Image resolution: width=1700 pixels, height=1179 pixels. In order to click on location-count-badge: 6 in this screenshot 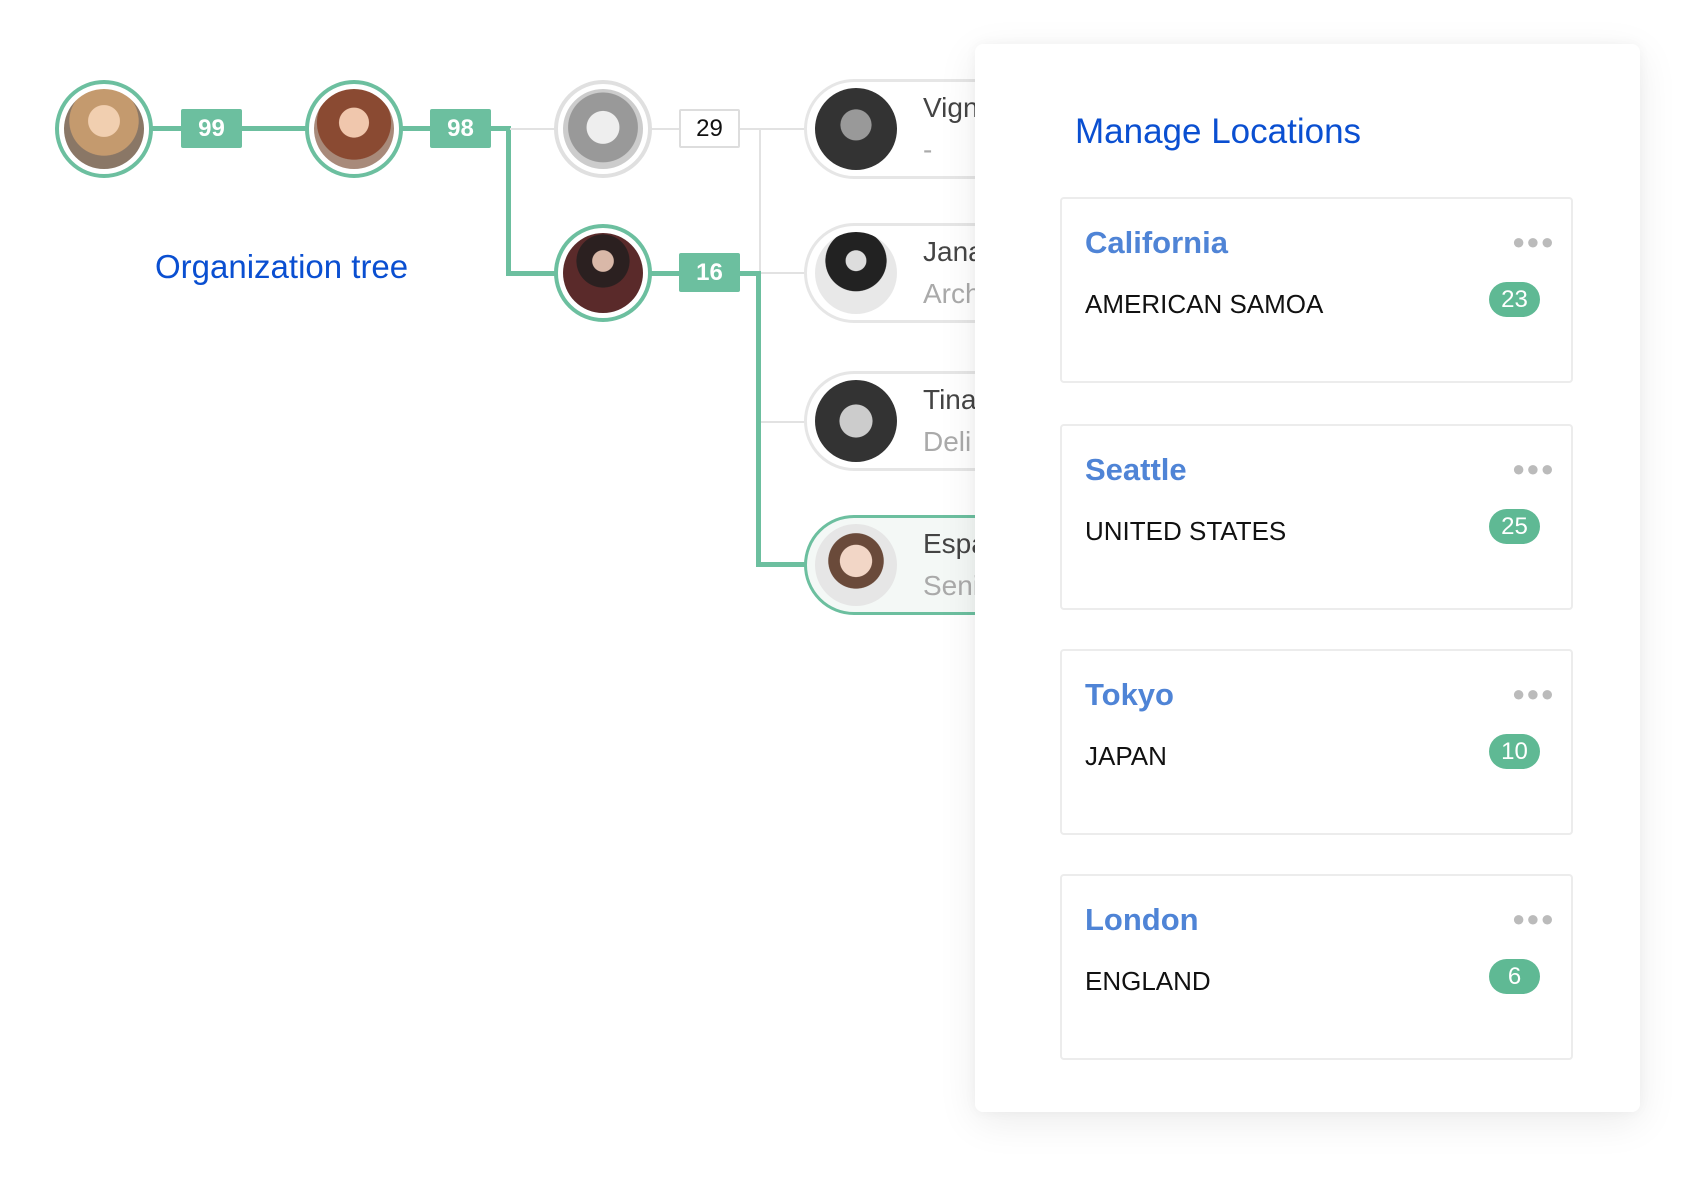, I will do `click(1514, 976)`.